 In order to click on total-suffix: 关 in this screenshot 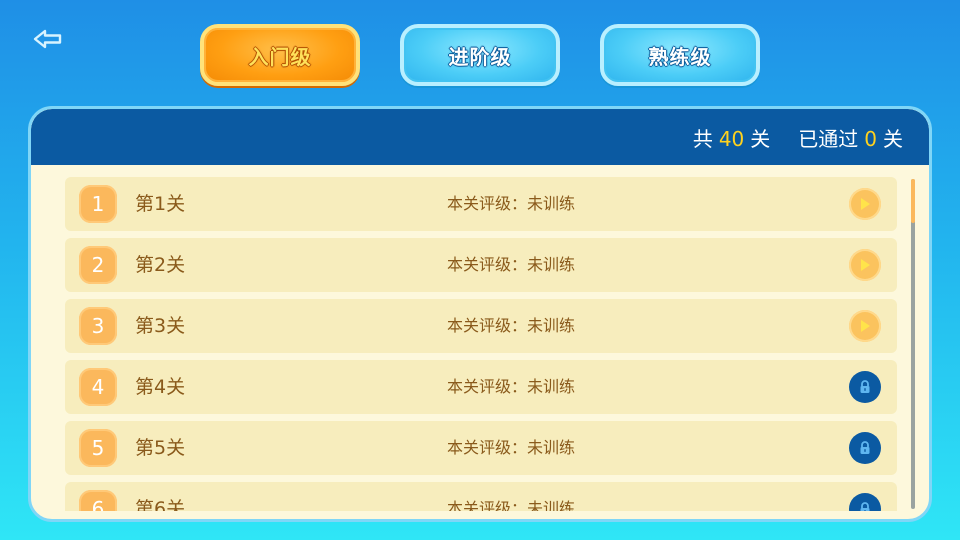, I will do `click(760, 138)`.